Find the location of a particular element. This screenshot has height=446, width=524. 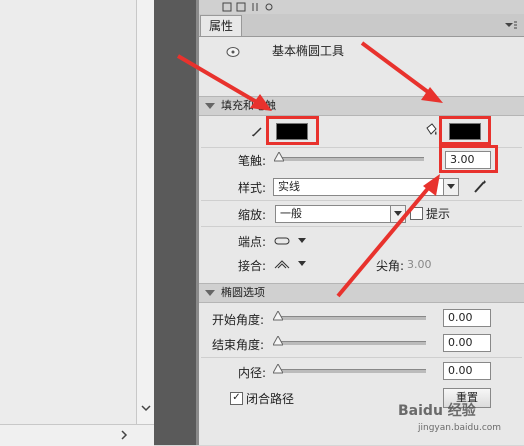

inner-radius-slider-track is located at coordinates (351, 371).